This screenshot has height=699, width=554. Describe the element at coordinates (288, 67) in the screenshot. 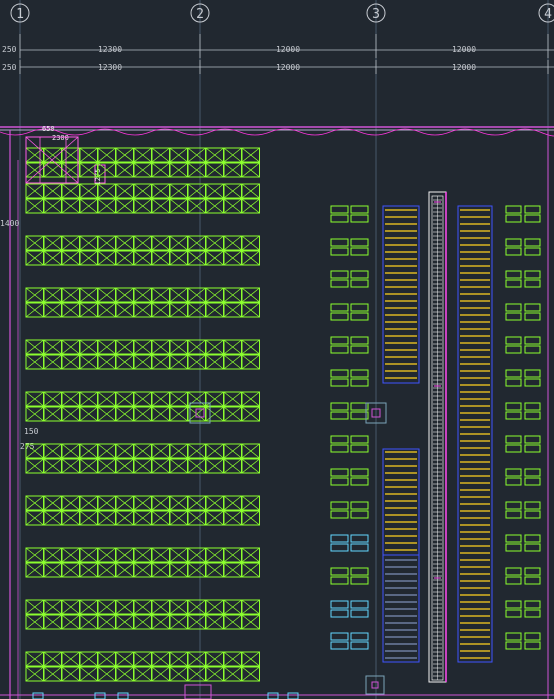

I see `dimension-row-2-span-2: 12000` at that location.